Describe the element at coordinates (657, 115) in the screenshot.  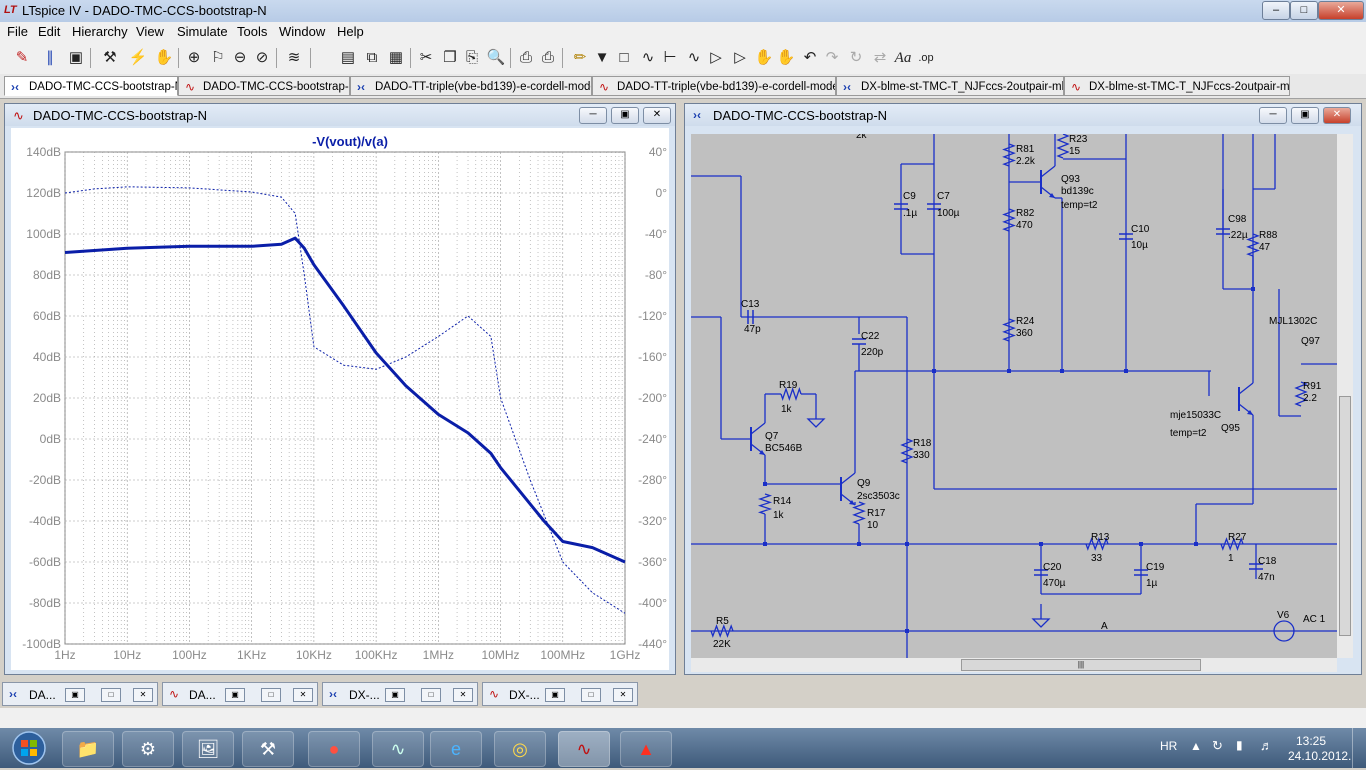
I see `waveform-close-button: ✕` at that location.